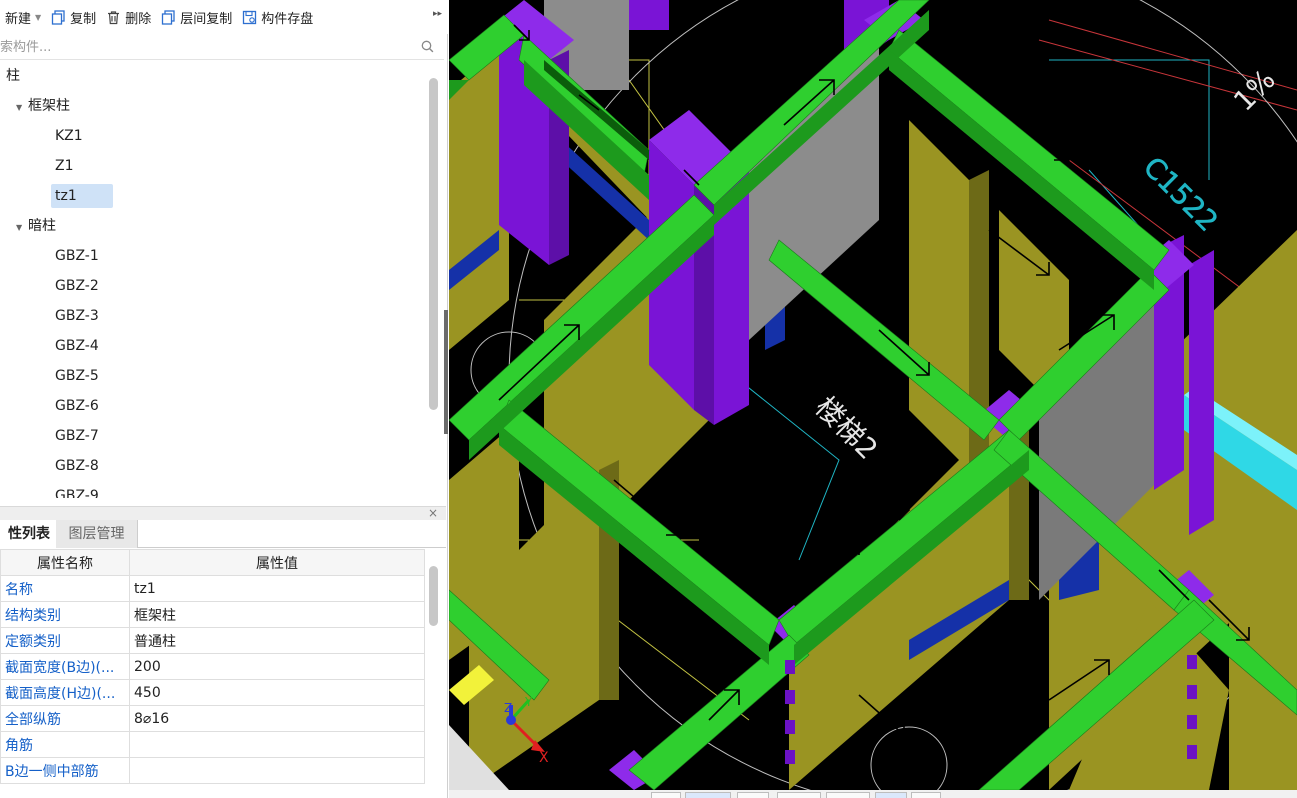 The width and height of the screenshot is (1297, 798). I want to click on tree-item: Z1, so click(64, 166).